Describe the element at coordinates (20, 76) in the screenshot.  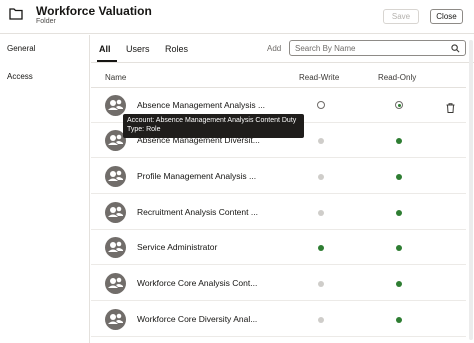
I see `sidebar-item-access: Access` at that location.